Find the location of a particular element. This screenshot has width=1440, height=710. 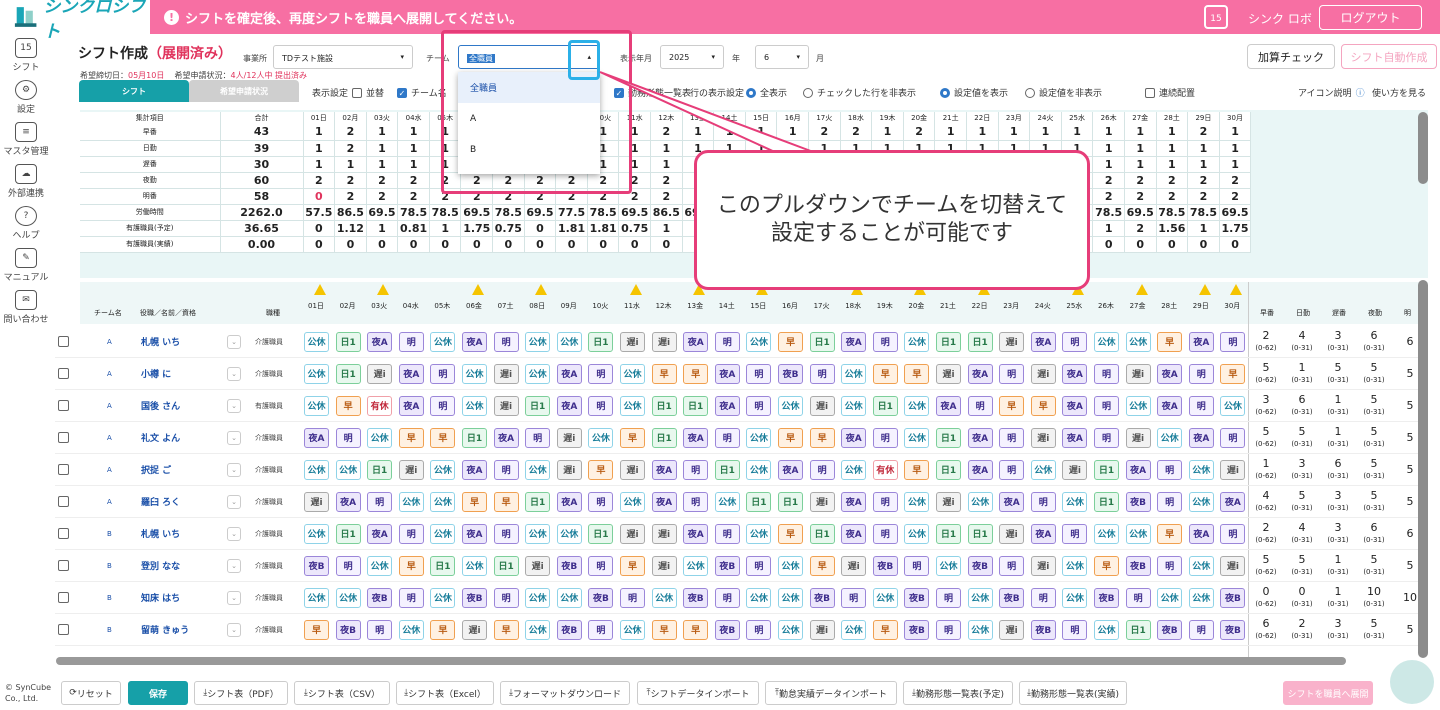

sidebar-item-2: ≡ マスタ管理 is located at coordinates (26, 139).